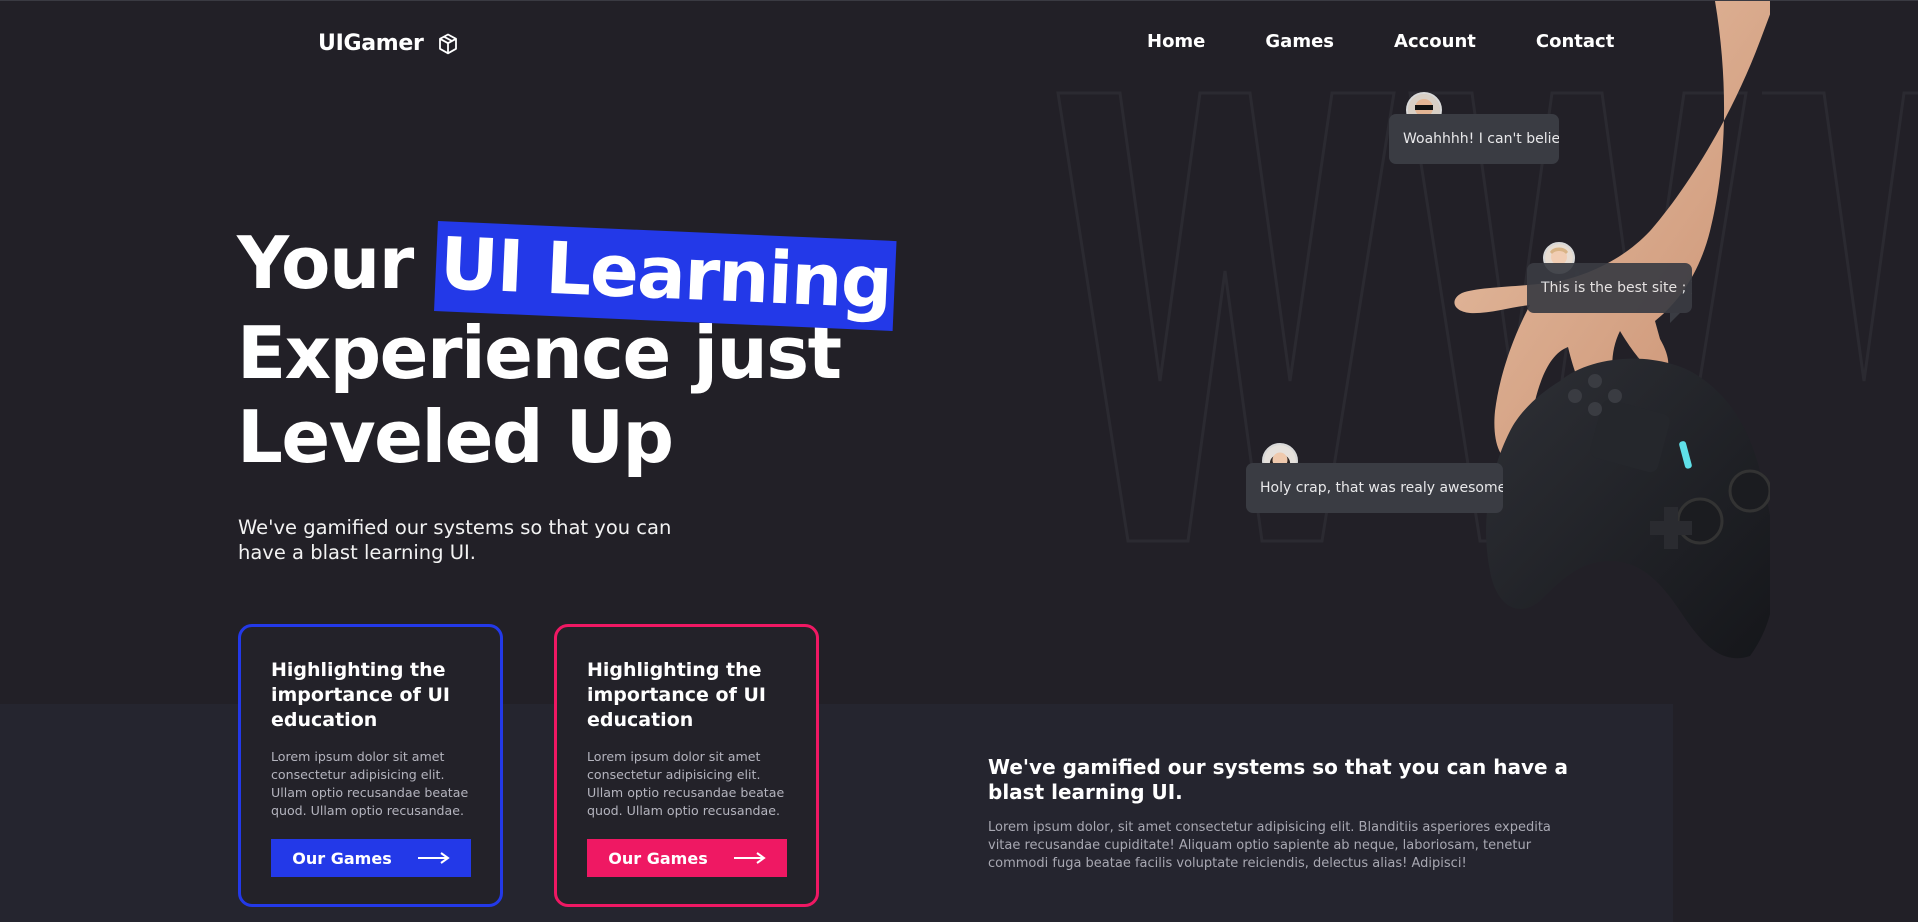 The height and width of the screenshot is (922, 1918). Describe the element at coordinates (371, 43) in the screenshot. I see `logo-text: UIGamer` at that location.